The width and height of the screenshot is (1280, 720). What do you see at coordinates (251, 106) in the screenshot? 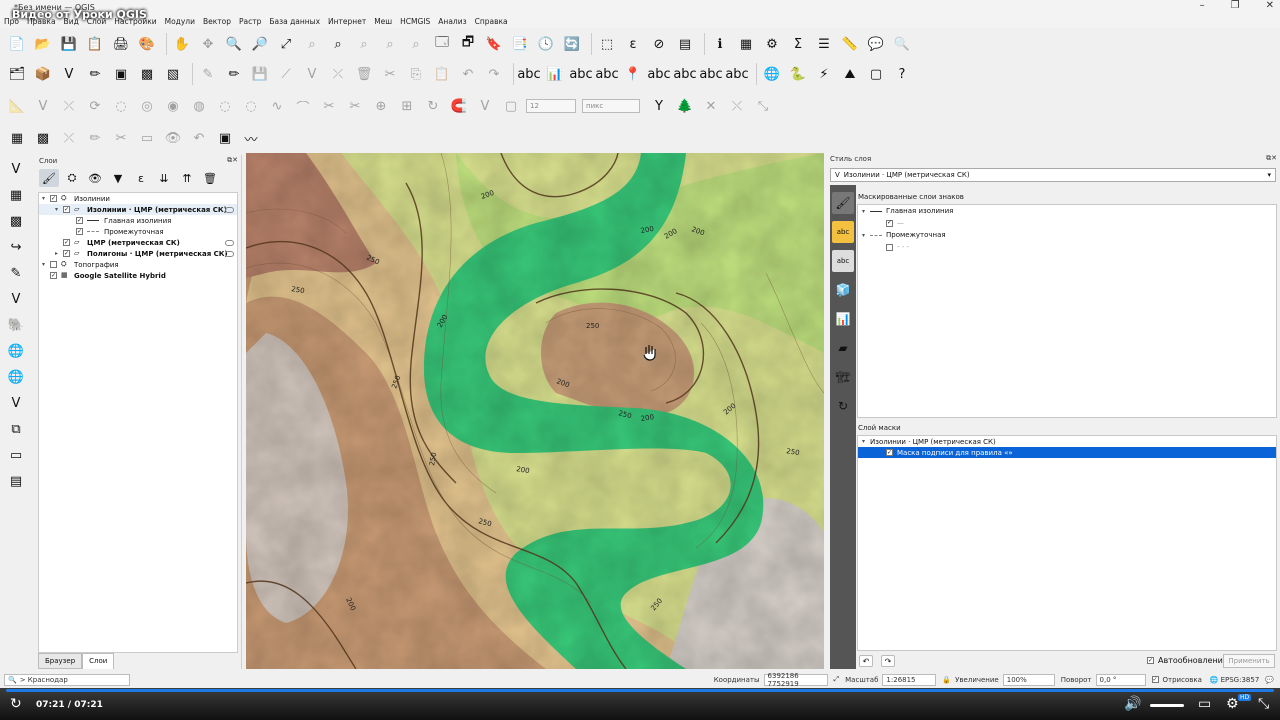
I see `delete-part-icon: ◌` at bounding box center [251, 106].